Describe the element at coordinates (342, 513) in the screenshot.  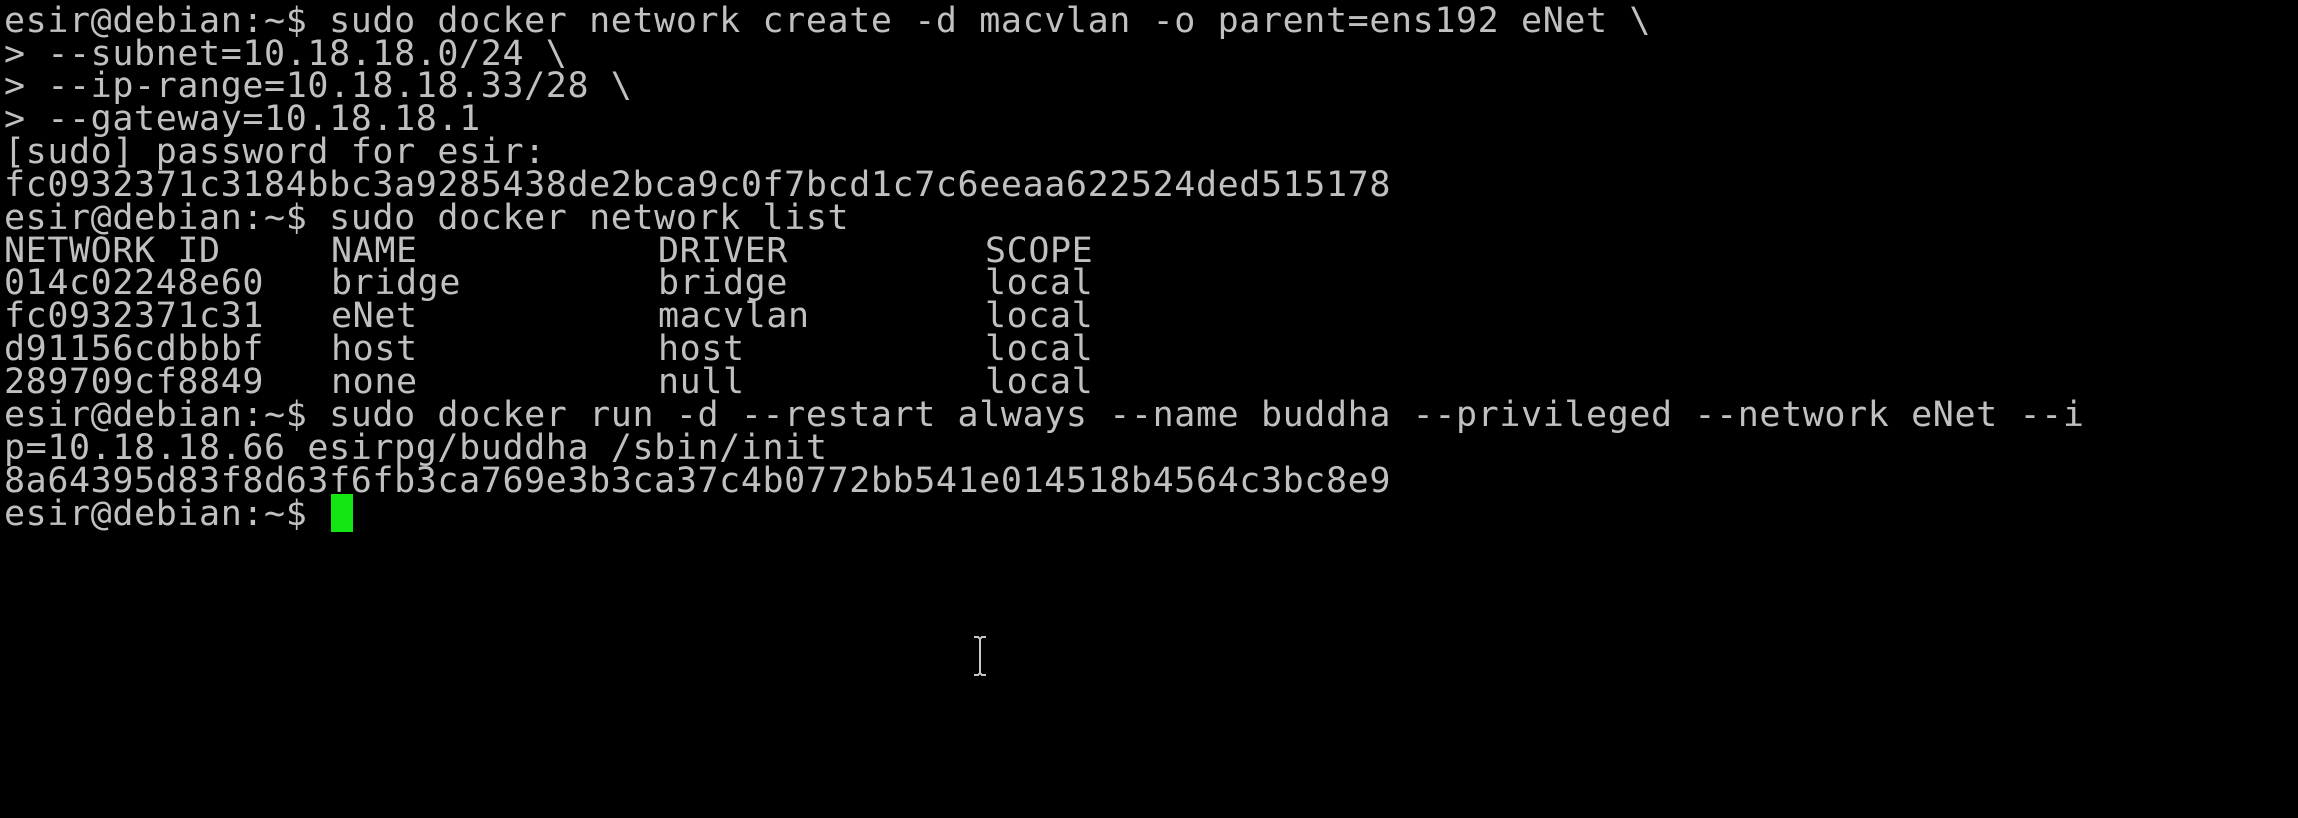
I see `block-cursor` at that location.